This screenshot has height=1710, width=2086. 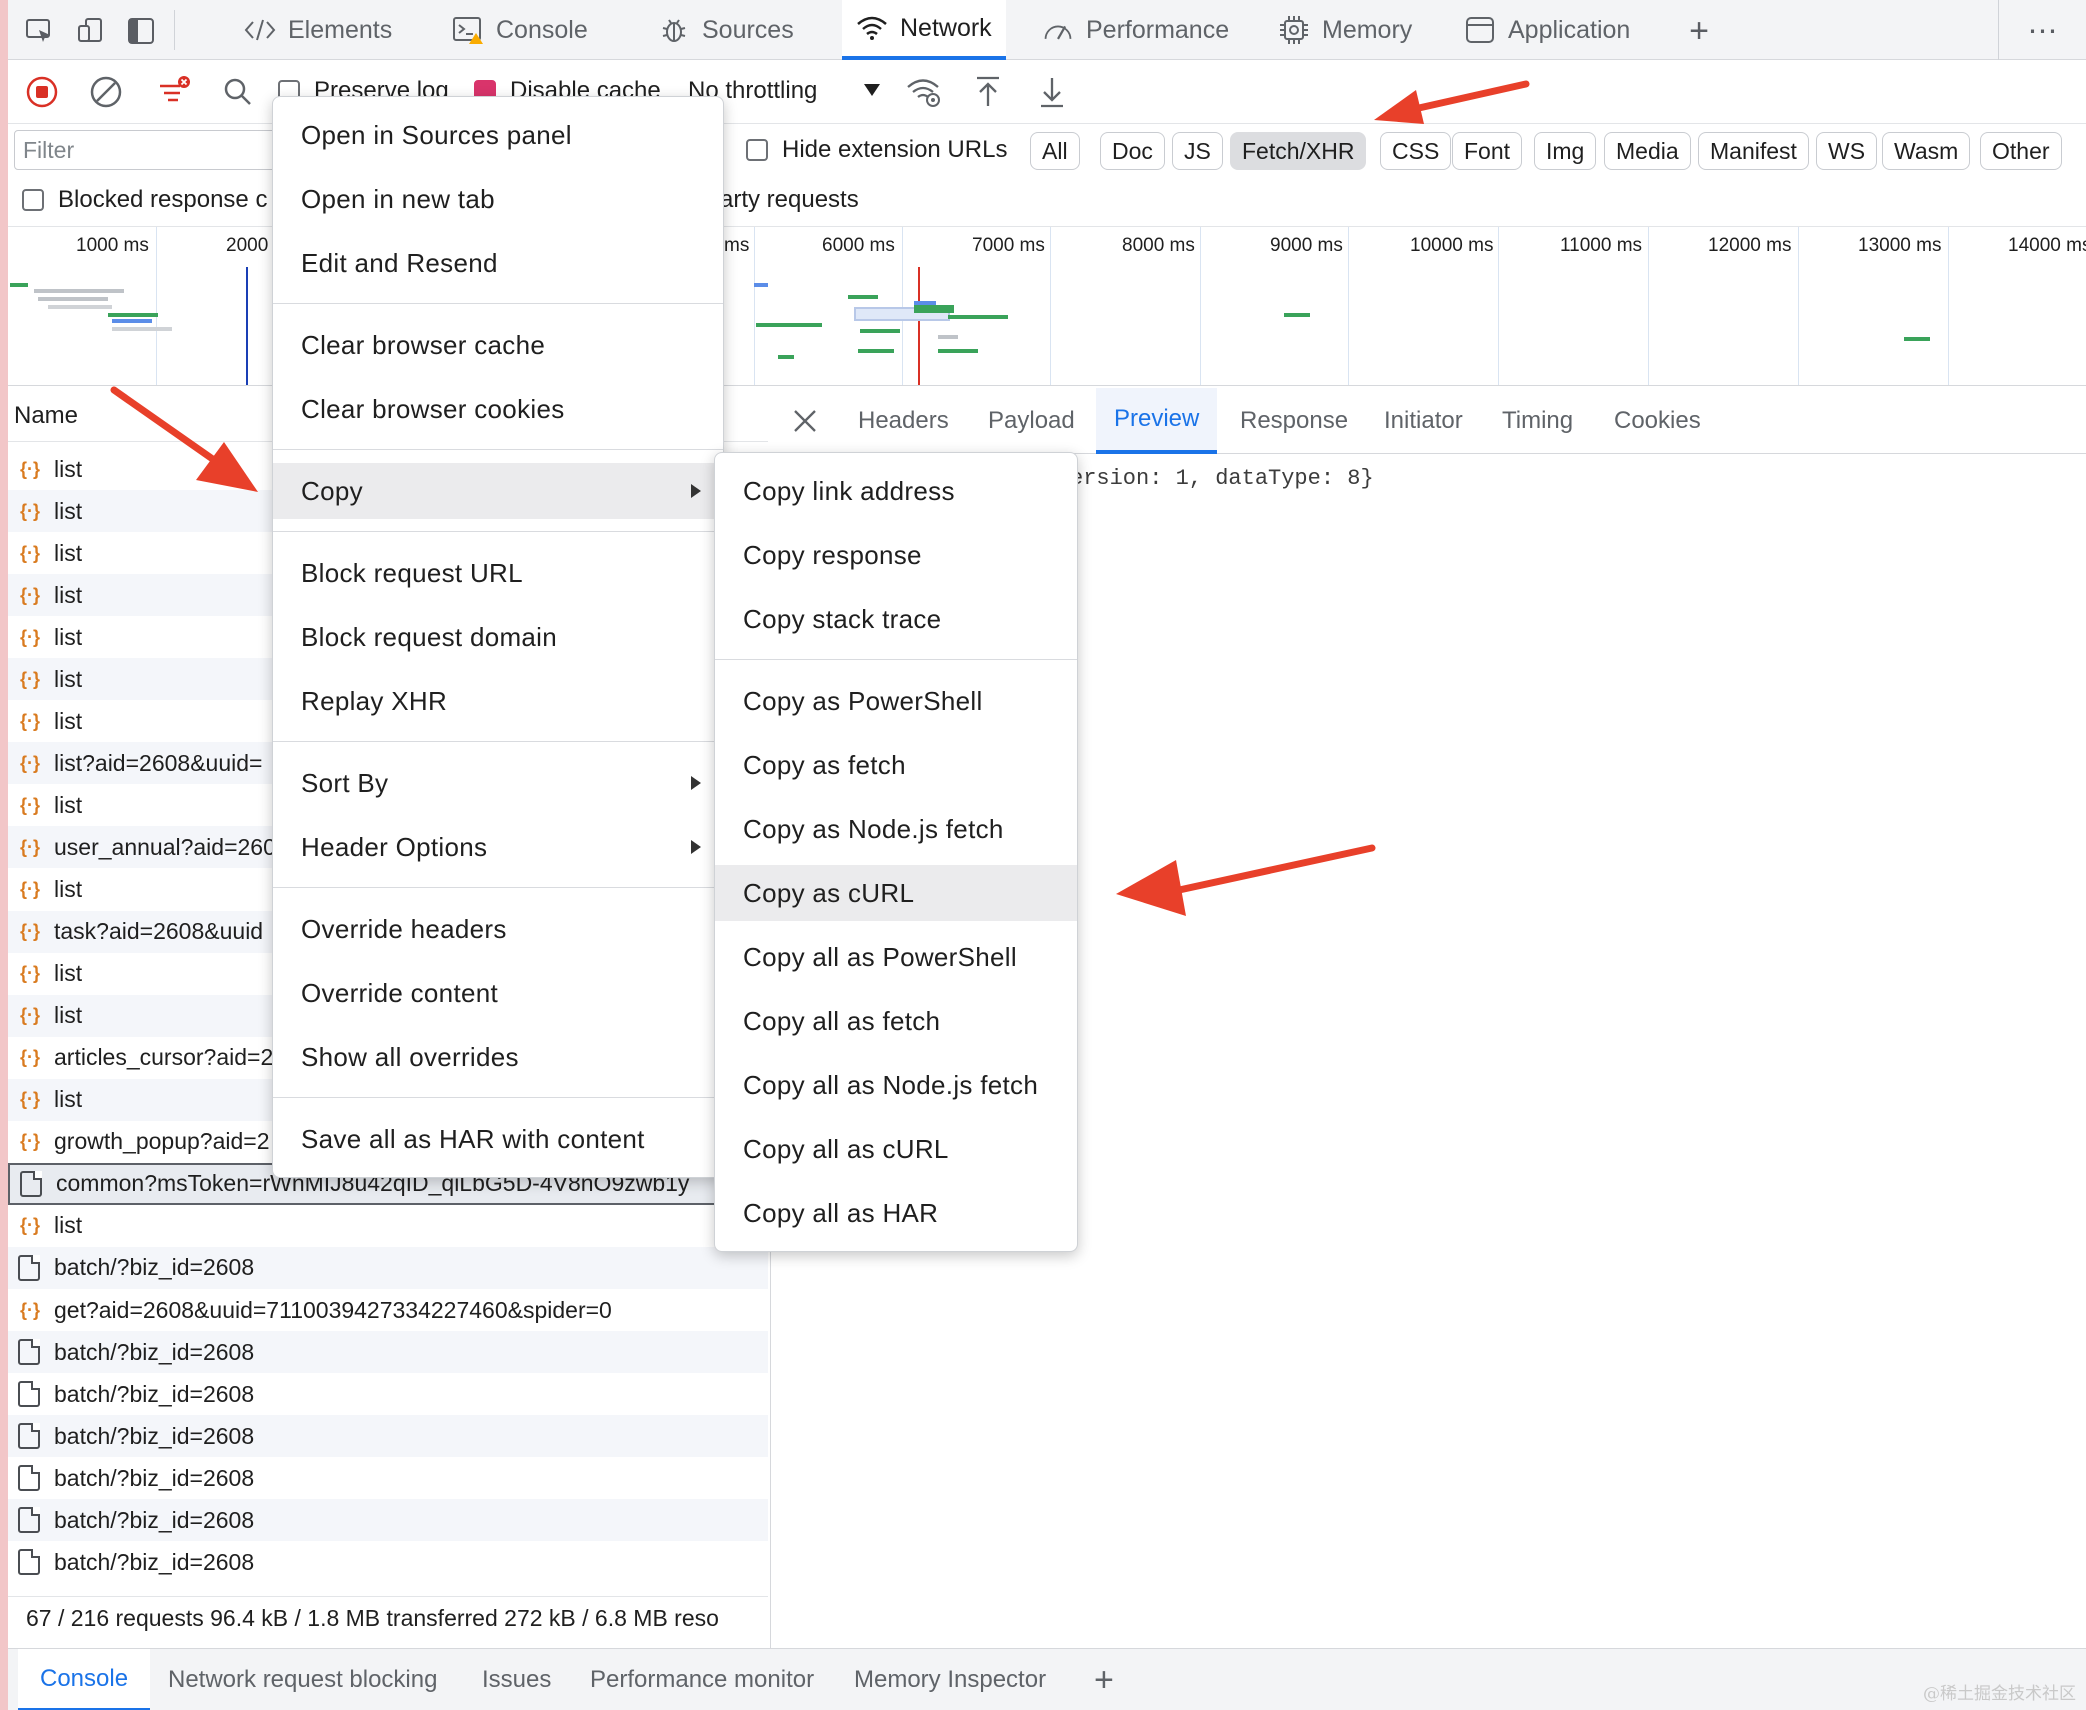 What do you see at coordinates (1565, 151) in the screenshot?
I see `filter-type-img: Img` at bounding box center [1565, 151].